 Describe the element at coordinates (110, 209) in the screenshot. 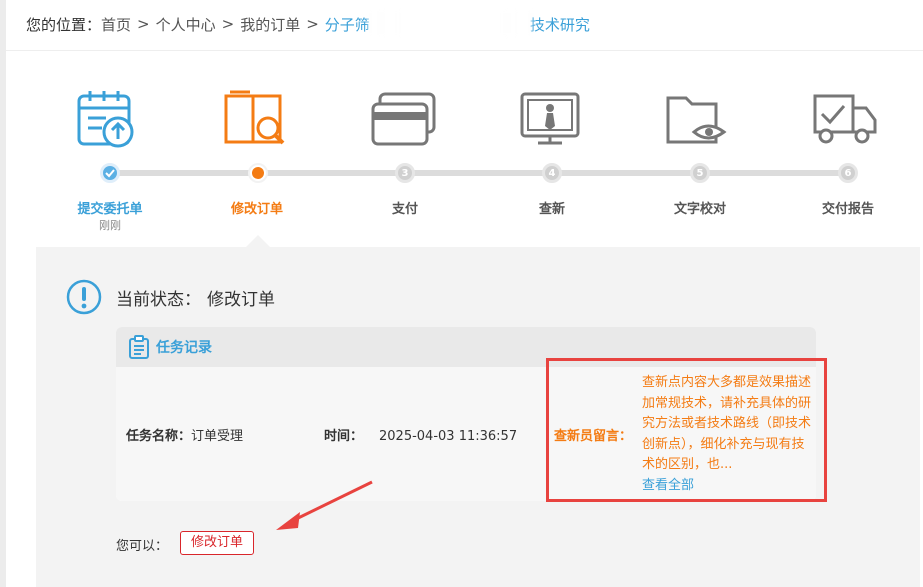

I see `step-1-label: 提交委托单` at that location.